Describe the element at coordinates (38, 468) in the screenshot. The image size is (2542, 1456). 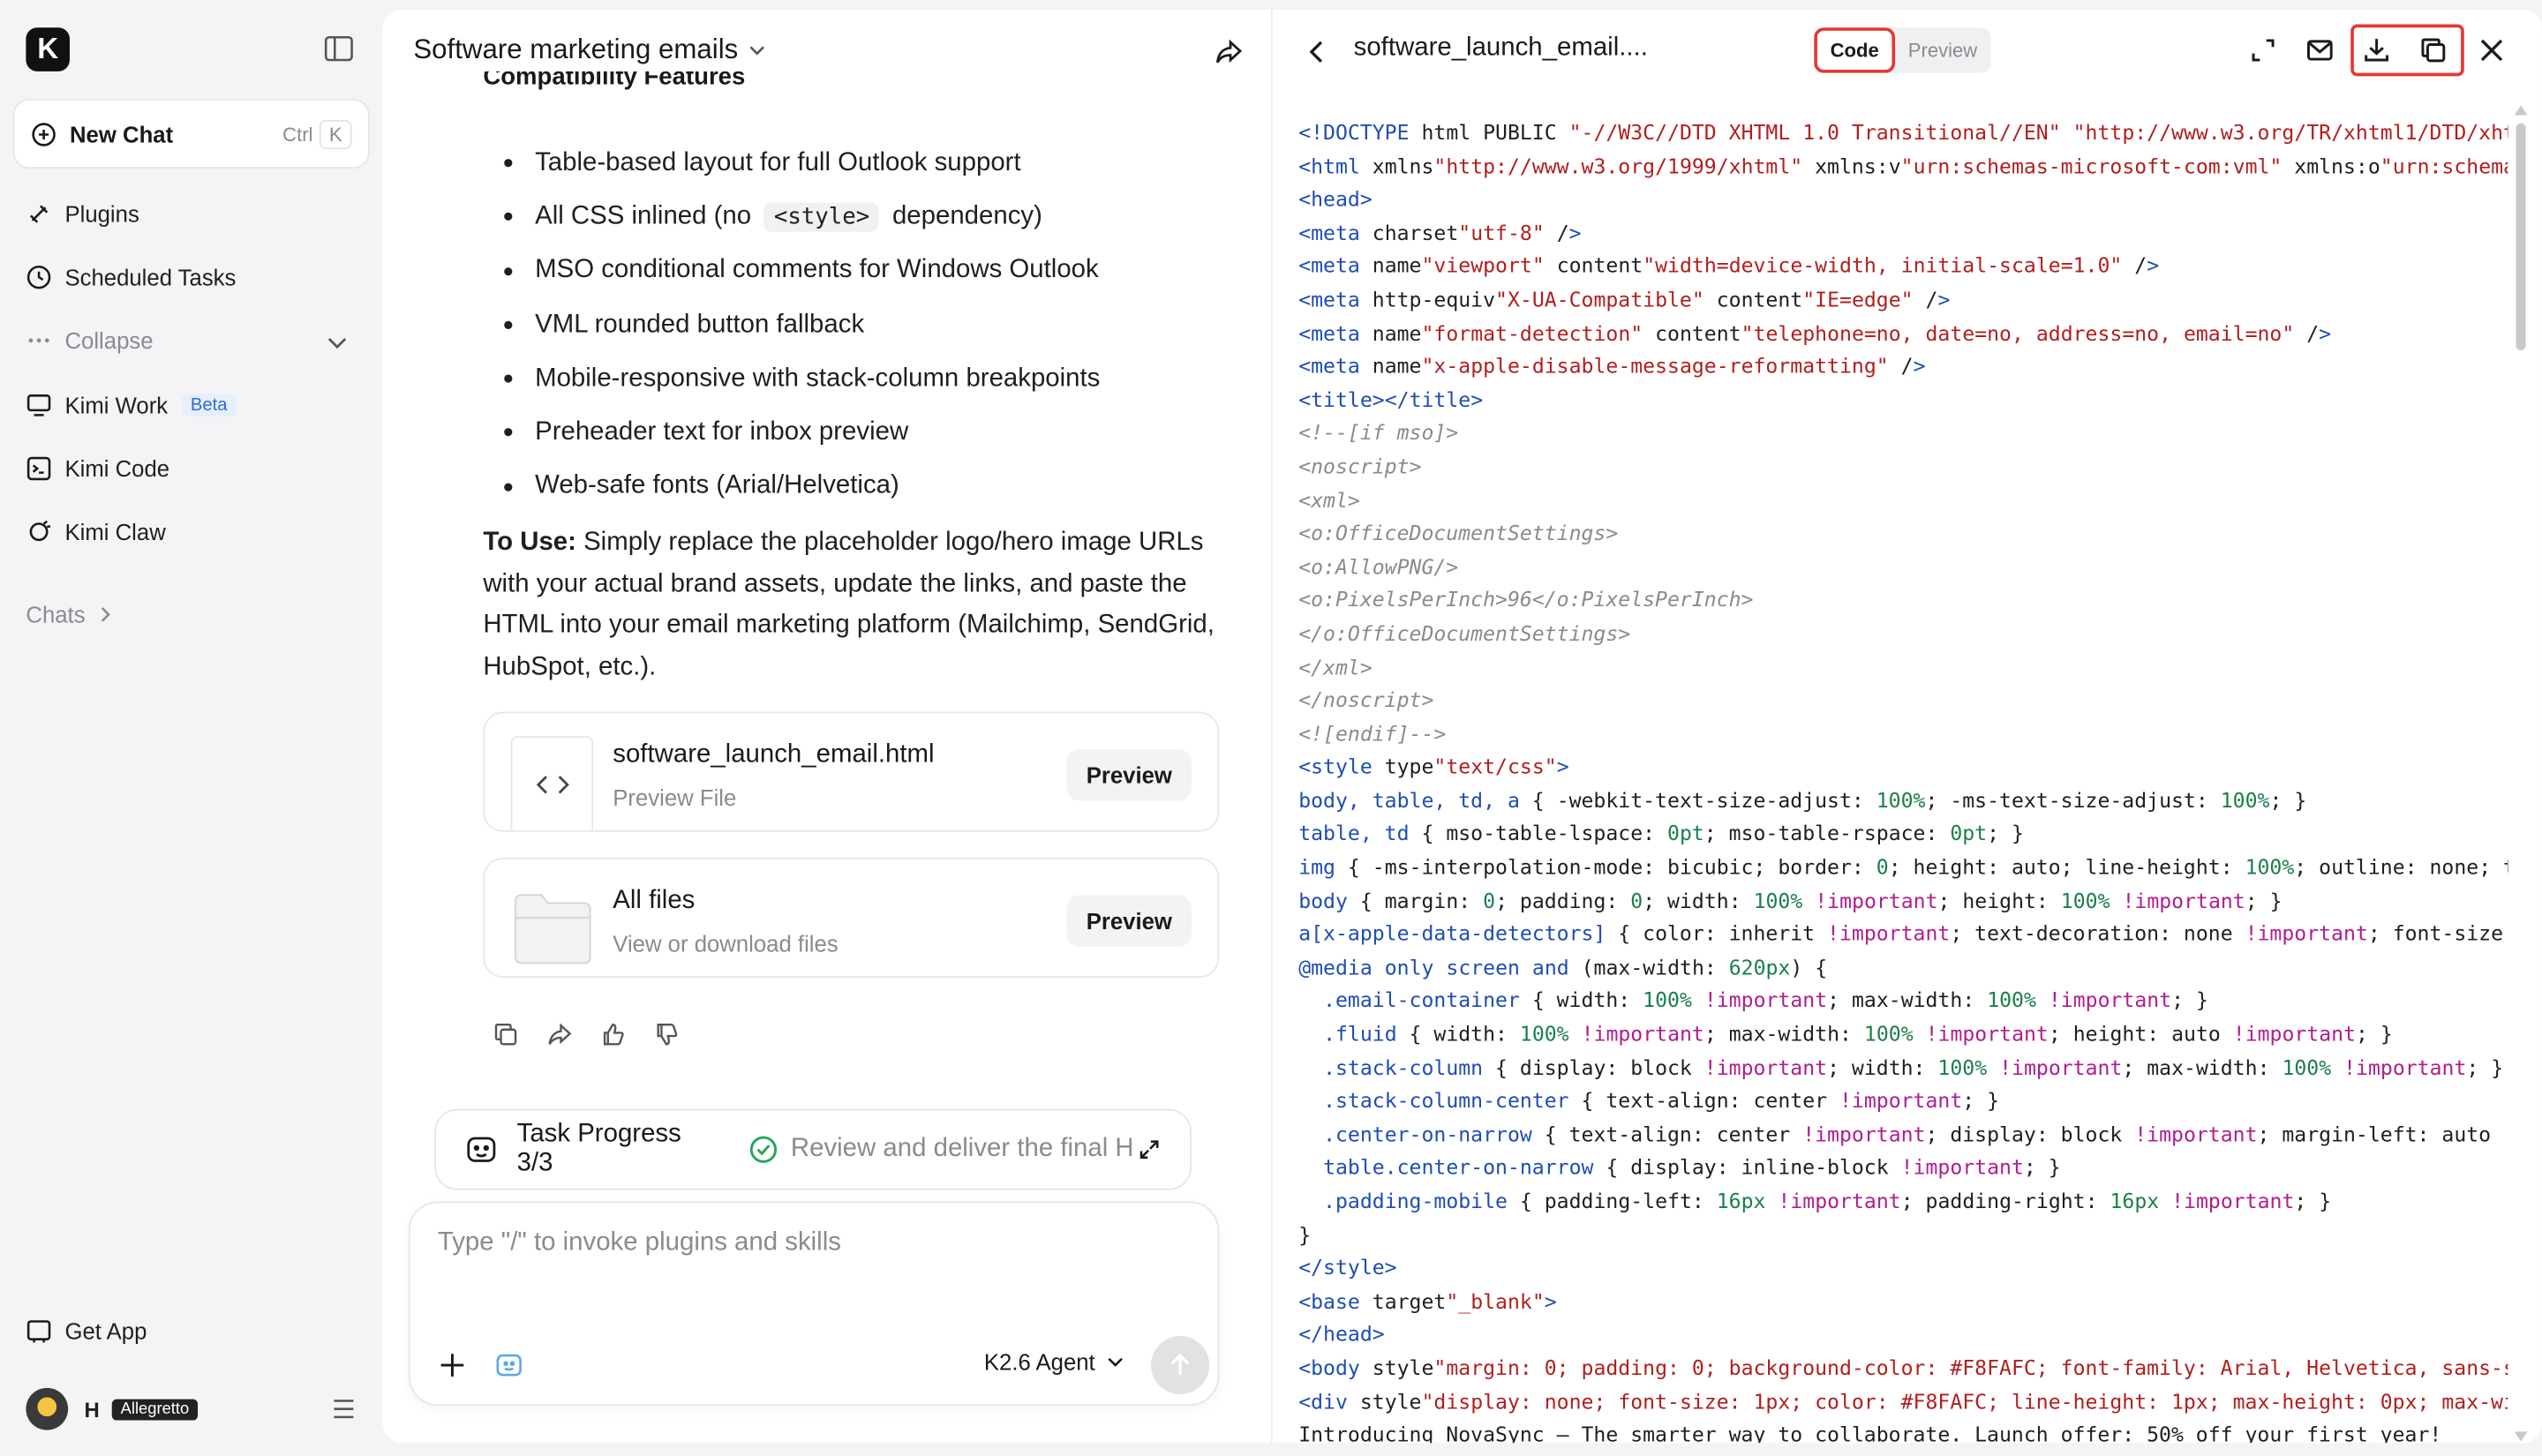
I see `terminal-icon` at that location.